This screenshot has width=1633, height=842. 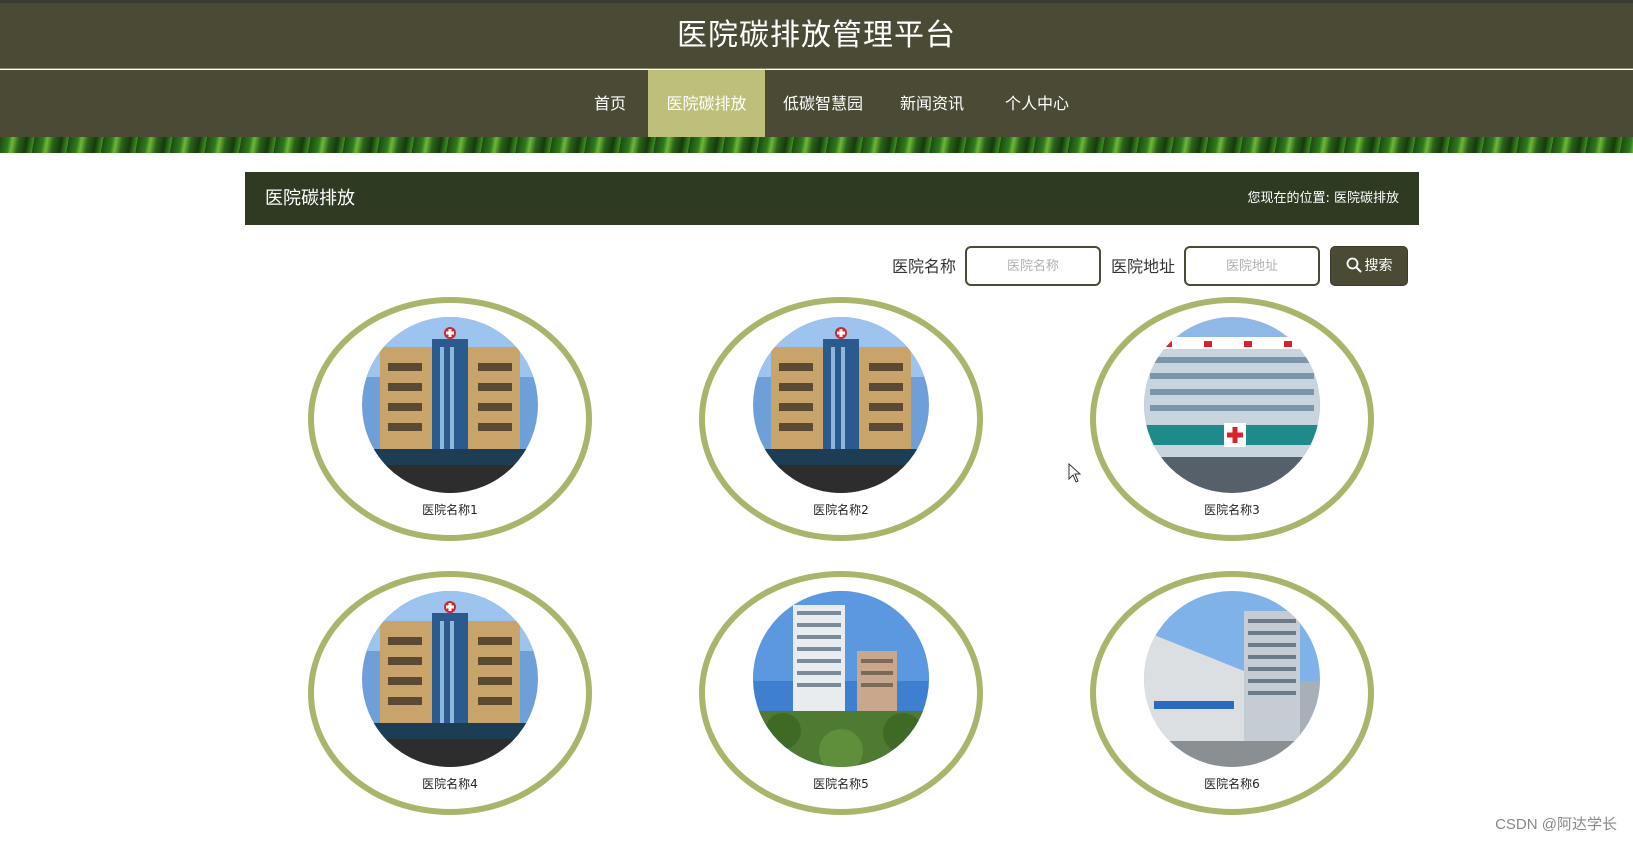 I want to click on nav-item-home: 首页, so click(x=610, y=103).